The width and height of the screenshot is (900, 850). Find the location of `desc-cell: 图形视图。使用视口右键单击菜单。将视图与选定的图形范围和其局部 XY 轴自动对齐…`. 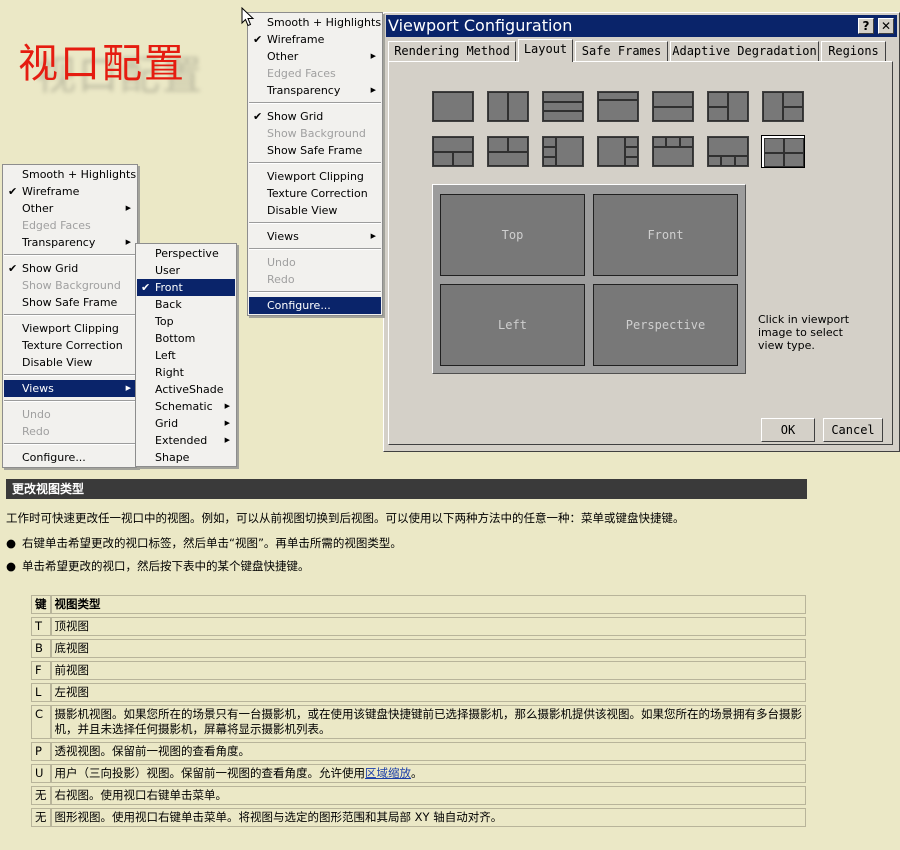

desc-cell: 图形视图。使用视口右键单击菜单。将视图与选定的图形范围和其局部 XY 轴自动对齐… is located at coordinates (428, 817).